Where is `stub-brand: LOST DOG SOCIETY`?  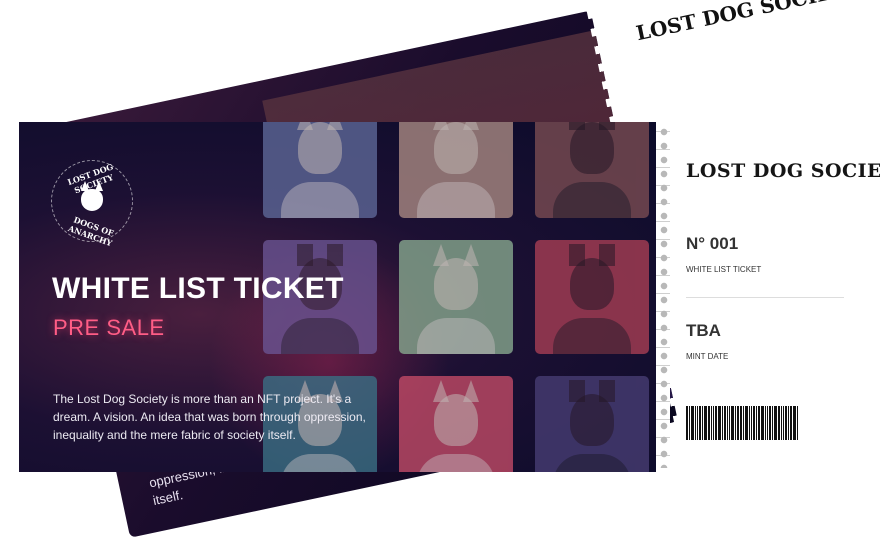 stub-brand: LOST DOG SOCIETY is located at coordinates (783, 171).